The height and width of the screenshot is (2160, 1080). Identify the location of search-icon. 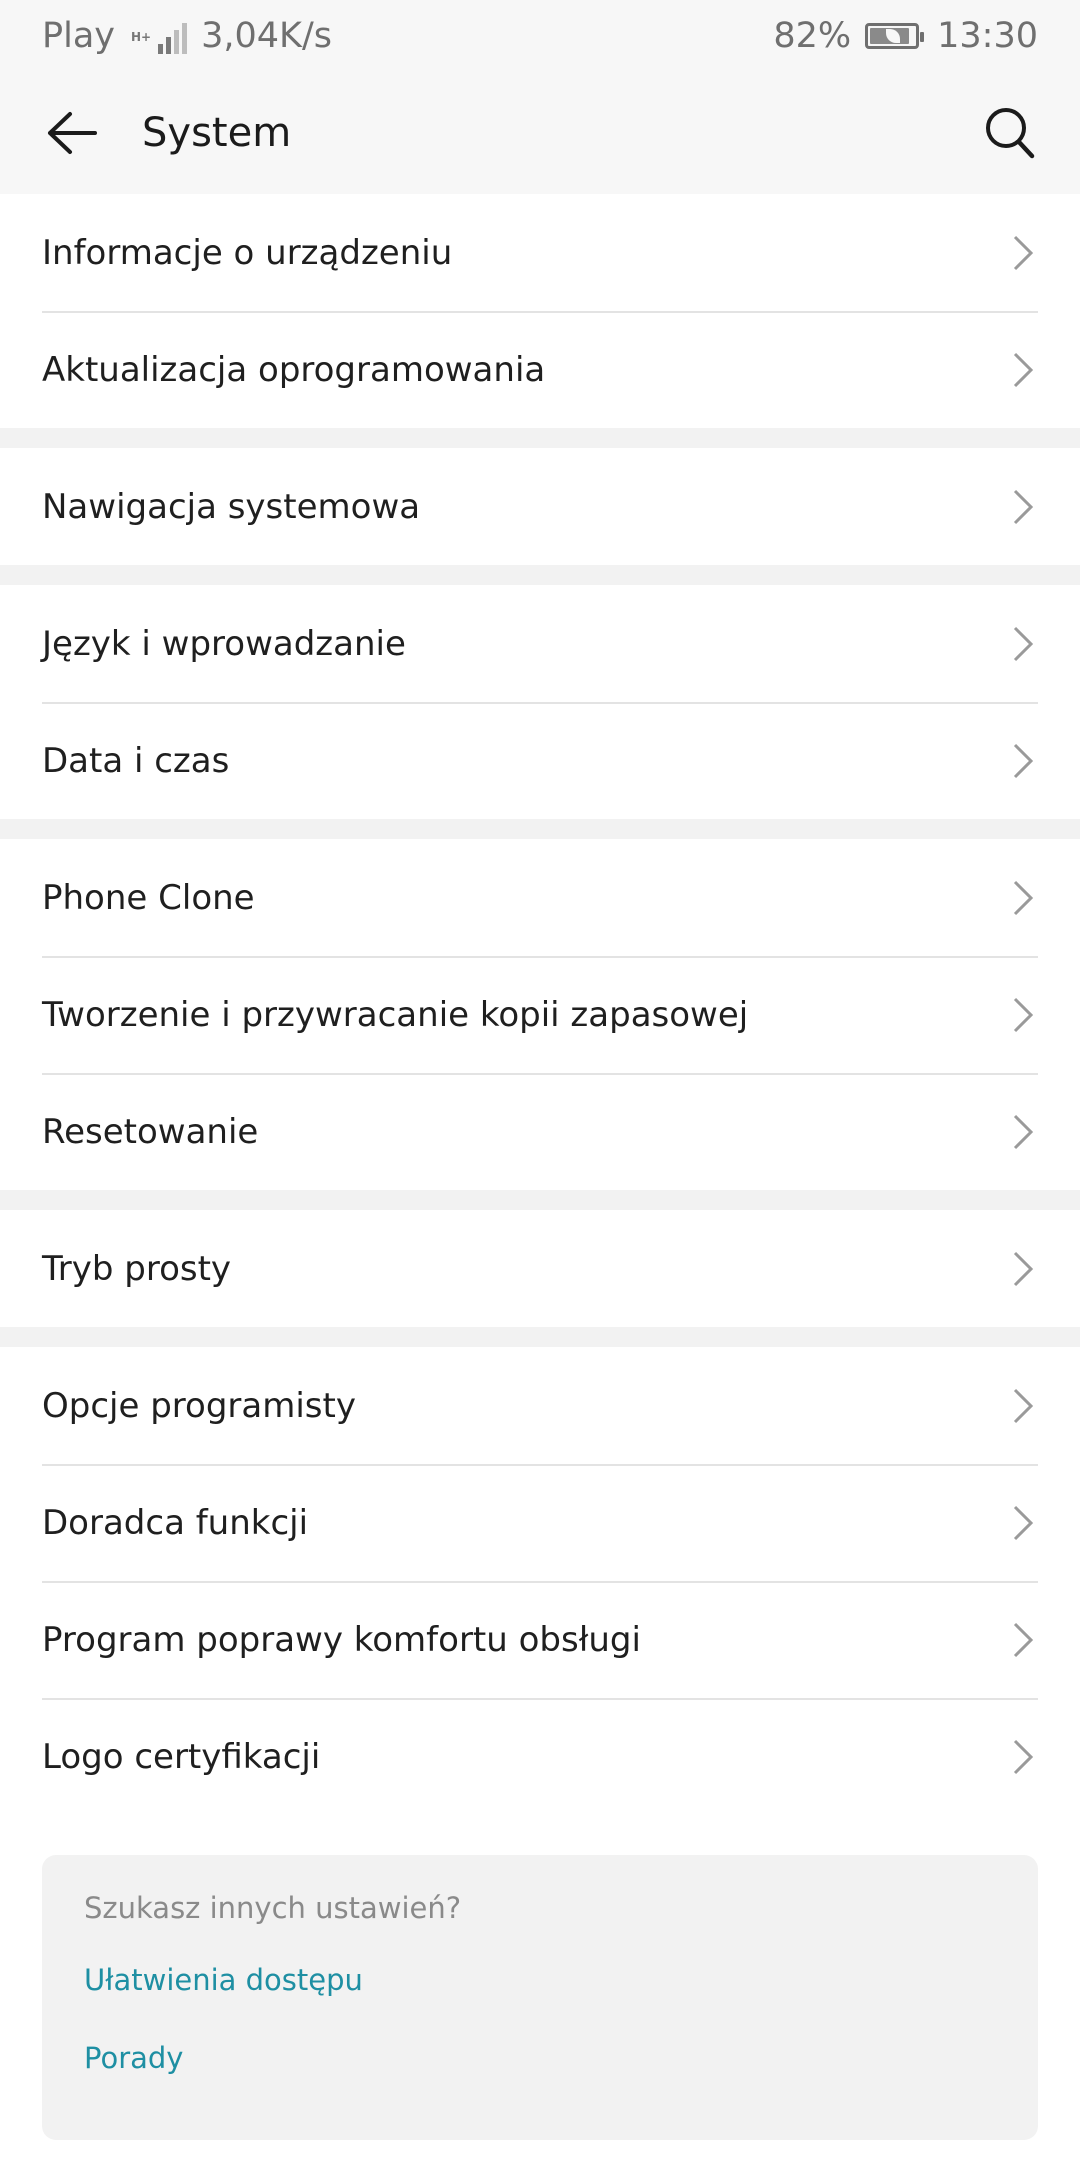
(1010, 133).